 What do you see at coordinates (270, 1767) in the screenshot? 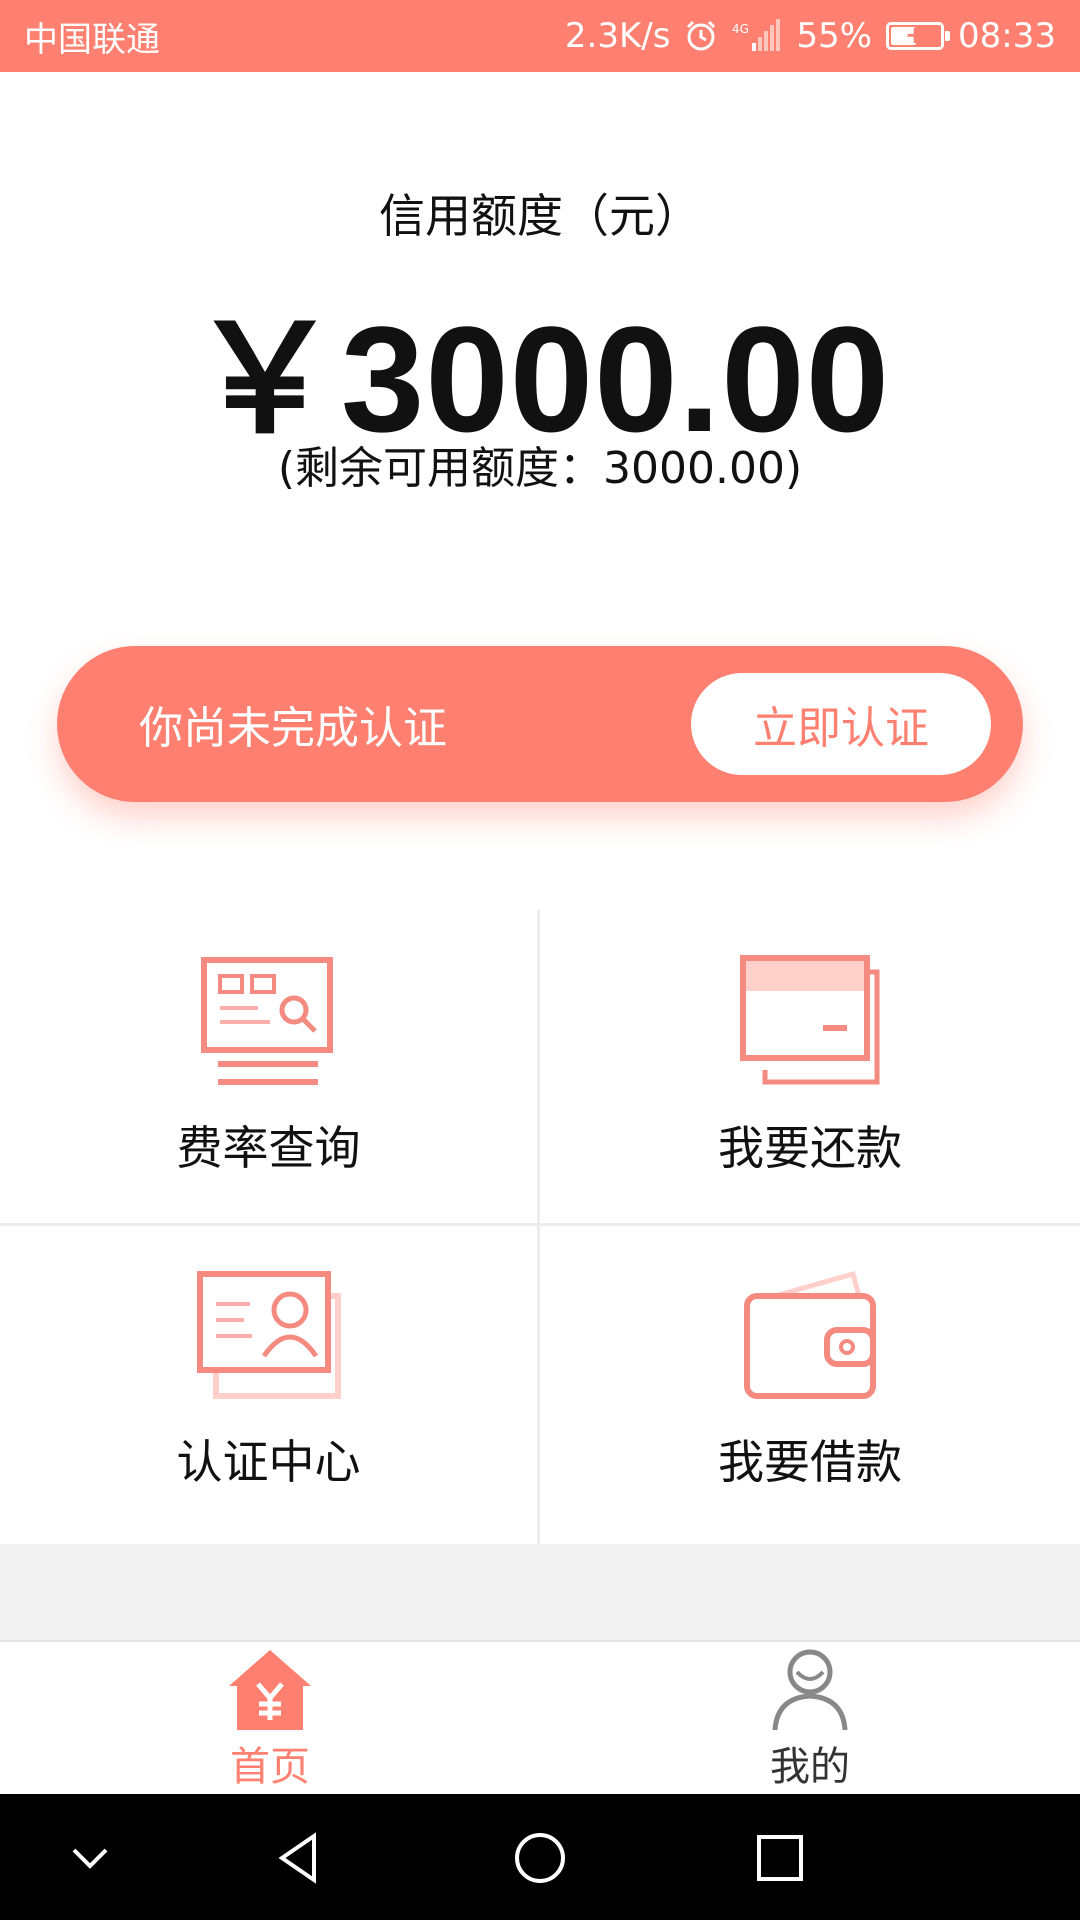
I see `tab-home-label: 首页` at bounding box center [270, 1767].